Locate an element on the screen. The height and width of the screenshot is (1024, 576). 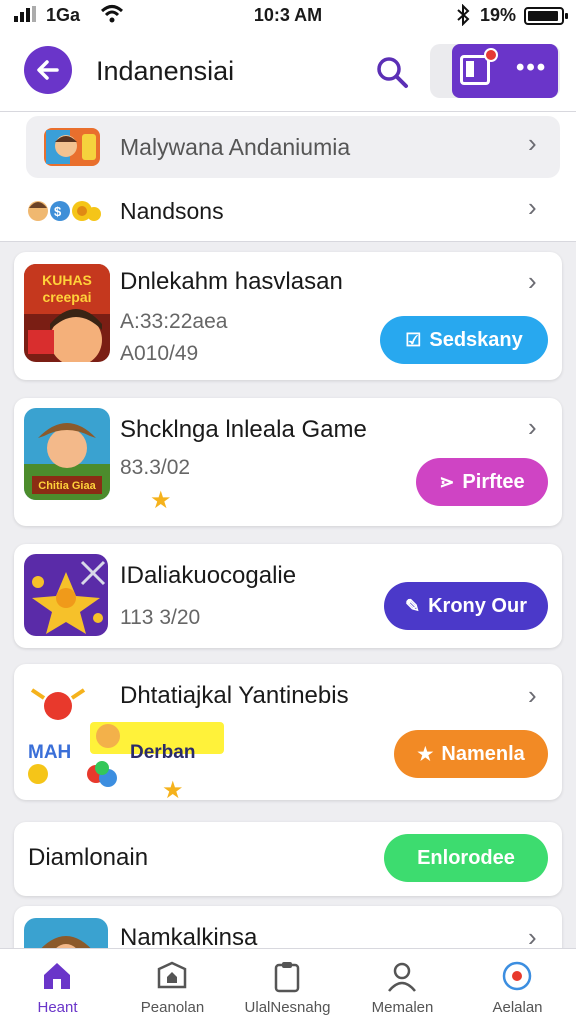
promo-label: MAH is located at coordinates (50, 752).